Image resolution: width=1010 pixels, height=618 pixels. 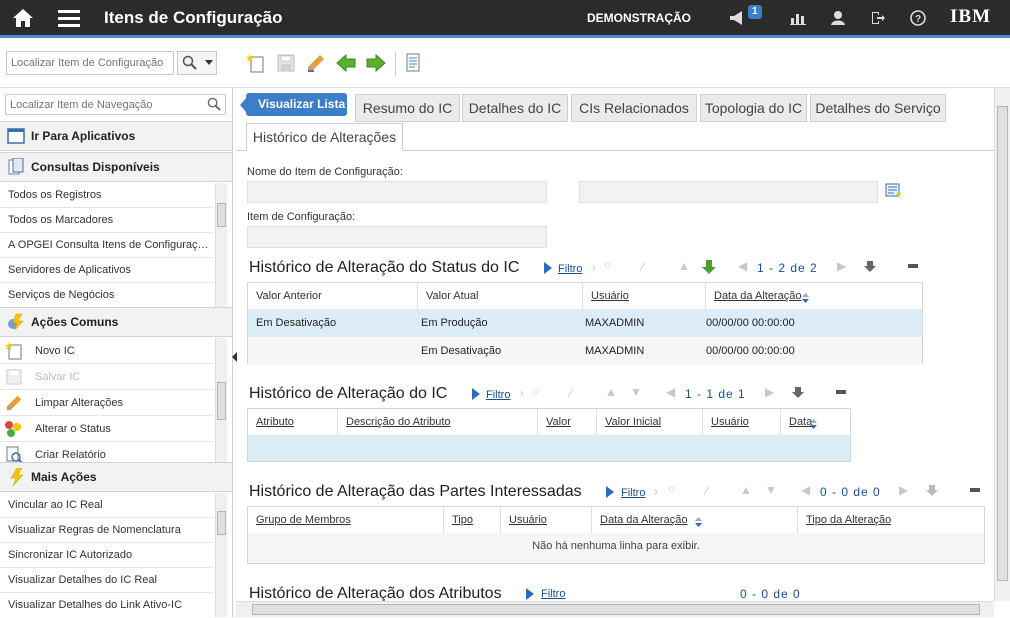 What do you see at coordinates (650, 422) in the screenshot?
I see `column-header: Valor Inicial` at bounding box center [650, 422].